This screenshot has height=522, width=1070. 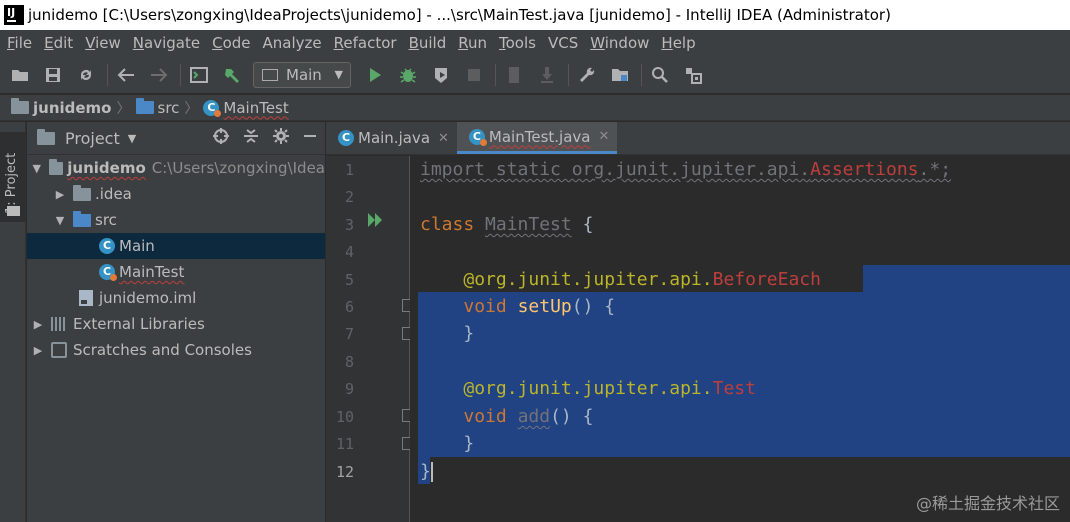 What do you see at coordinates (232, 75) in the screenshot?
I see `build-hammer-icon` at bounding box center [232, 75].